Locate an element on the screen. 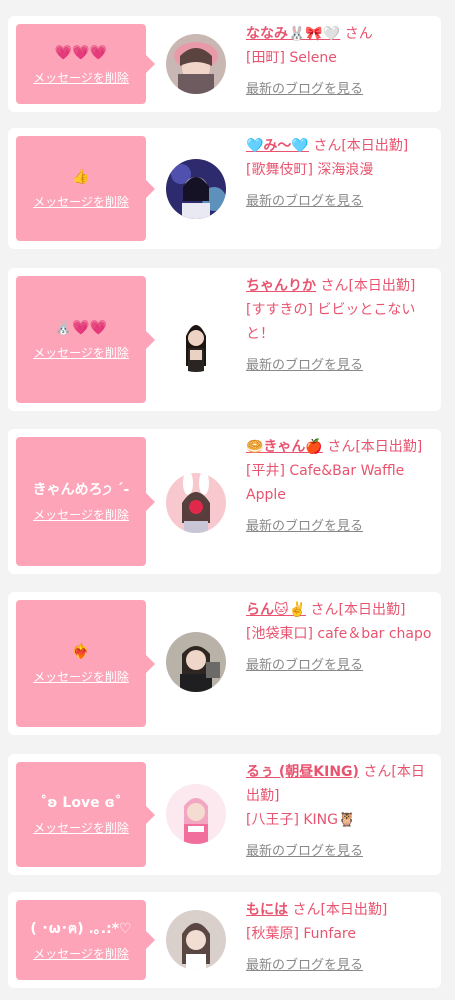 This screenshot has width=455, height=1000. message-bubble: 💗💗💗 メッセージを削除 is located at coordinates (85, 64).